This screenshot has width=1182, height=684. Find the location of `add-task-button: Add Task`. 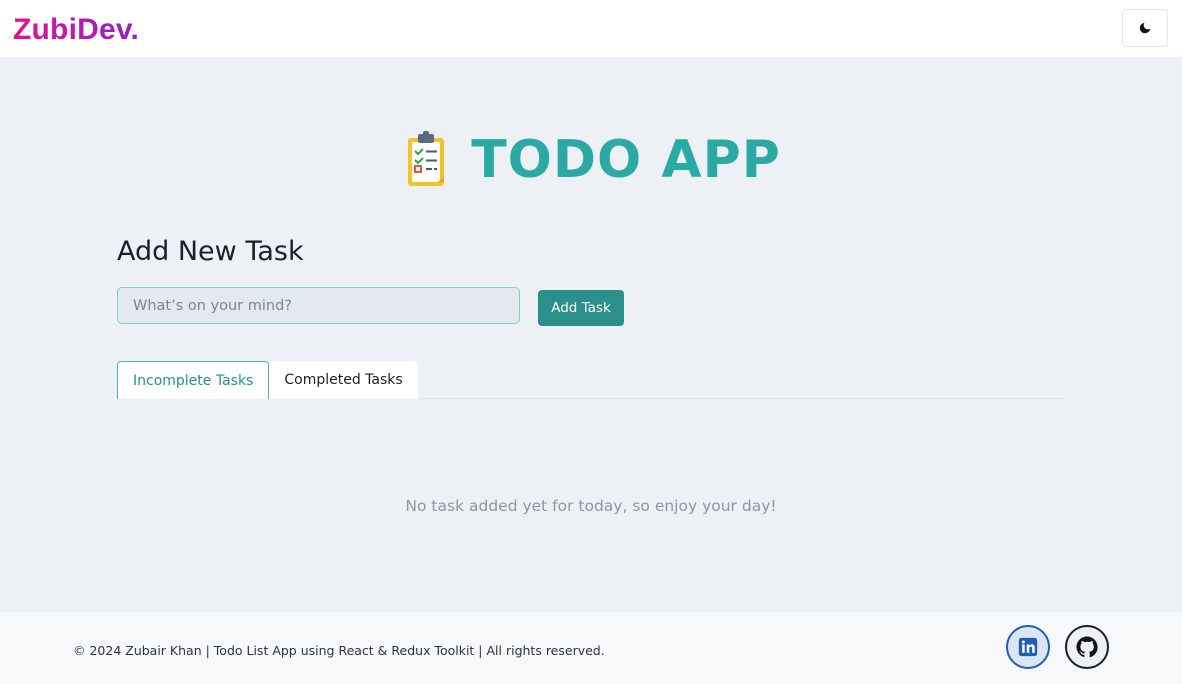

add-task-button: Add Task is located at coordinates (581, 308).